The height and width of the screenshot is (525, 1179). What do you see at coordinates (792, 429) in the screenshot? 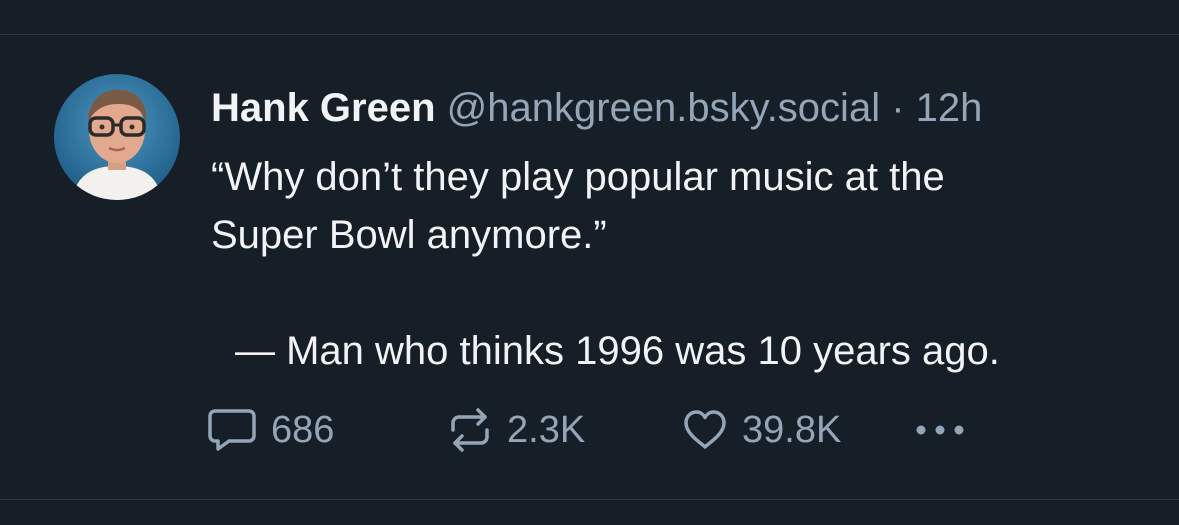
I see `like-count: 39.8K` at bounding box center [792, 429].